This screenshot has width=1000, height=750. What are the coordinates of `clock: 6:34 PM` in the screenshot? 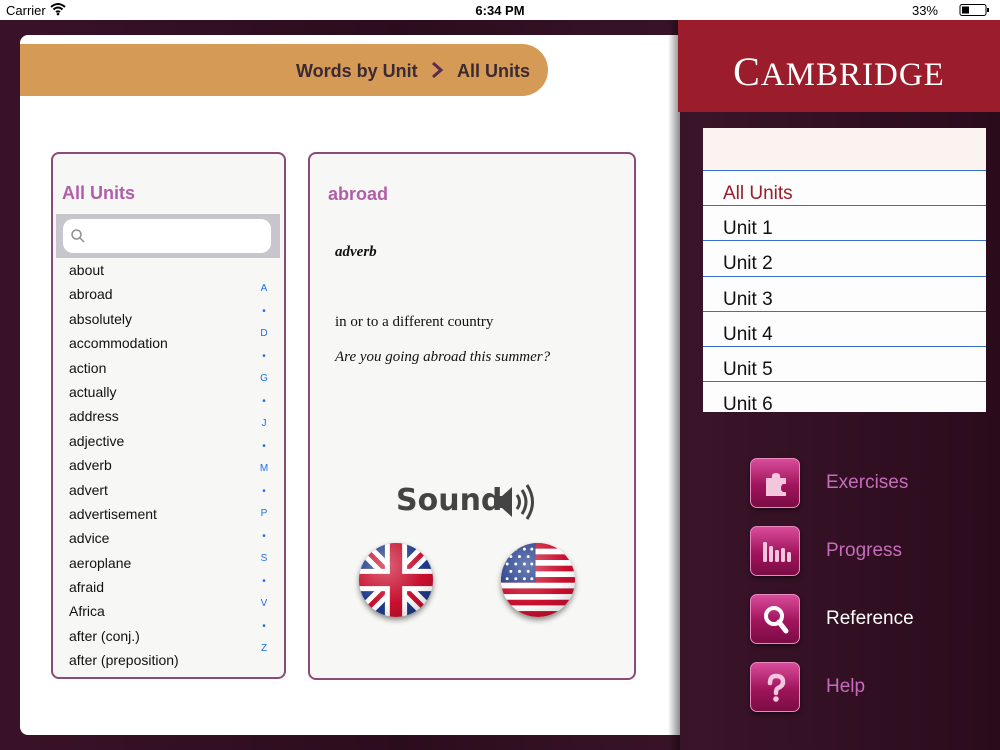 It's located at (500, 10).